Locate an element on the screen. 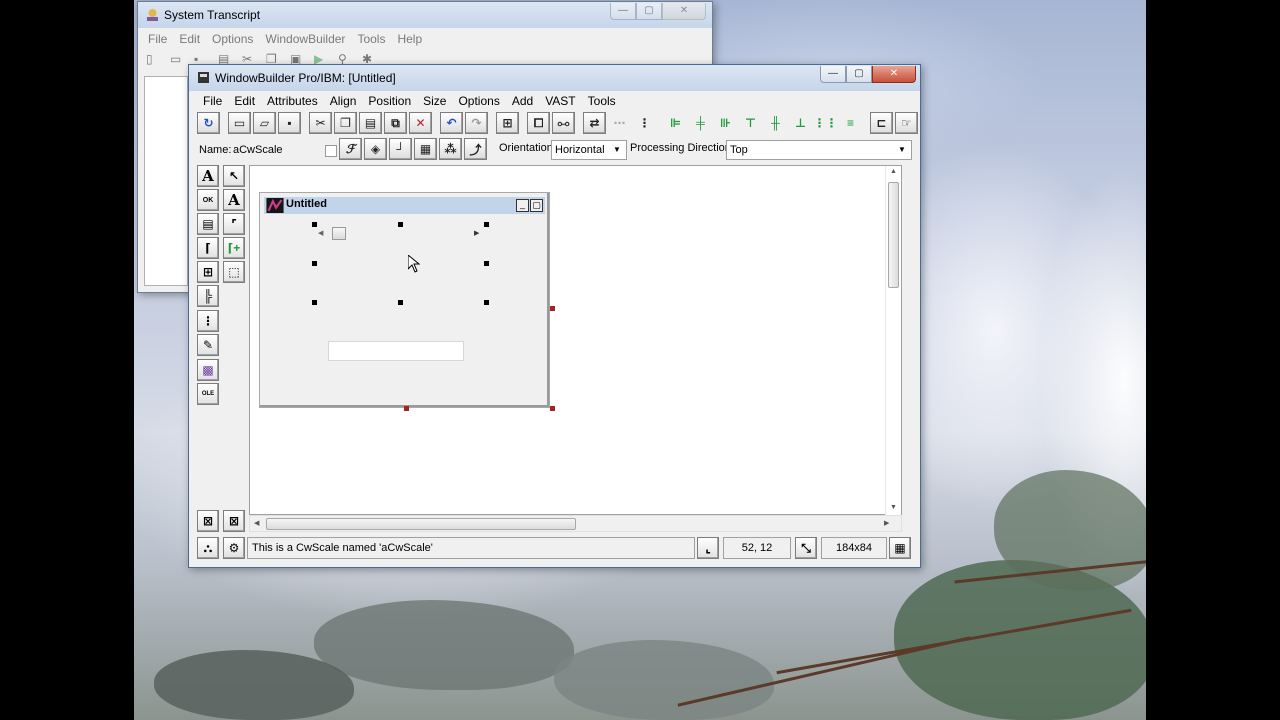  split-tool-icon: ╠ is located at coordinates (208, 296).